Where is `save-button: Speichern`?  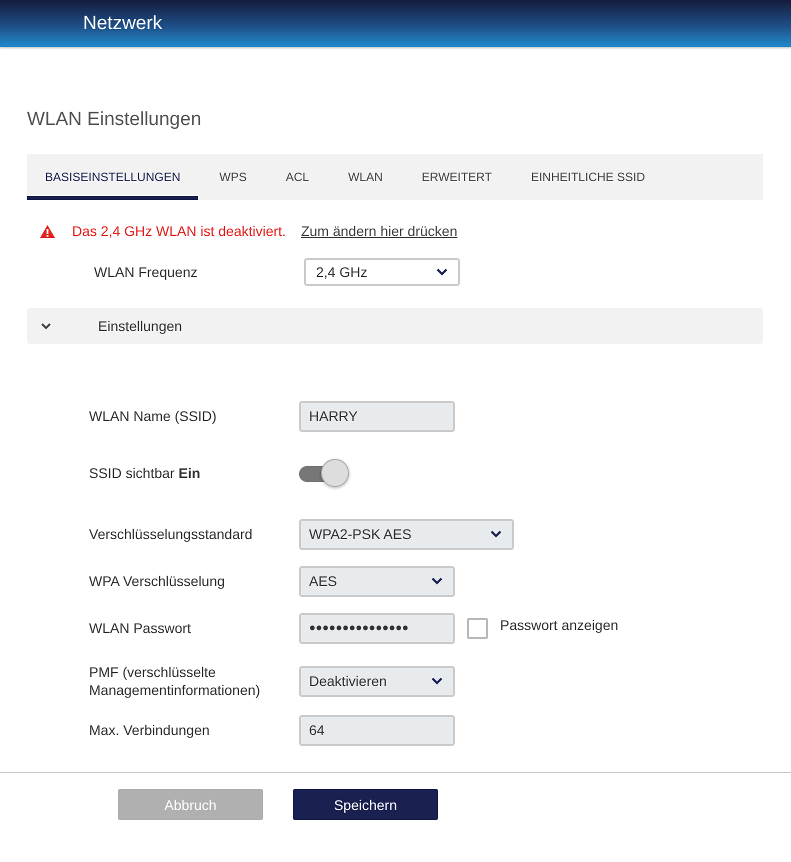
save-button: Speichern is located at coordinates (365, 804).